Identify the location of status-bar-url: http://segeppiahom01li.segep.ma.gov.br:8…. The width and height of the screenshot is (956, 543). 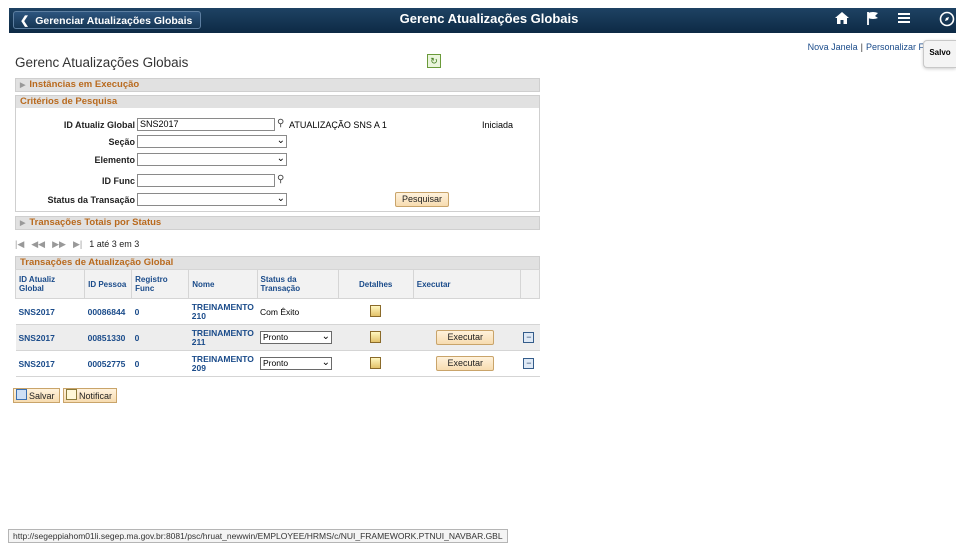
(258, 536).